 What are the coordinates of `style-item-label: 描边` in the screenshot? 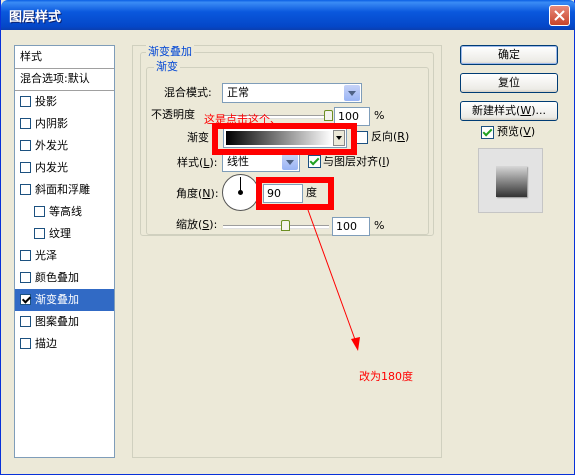 It's located at (46, 343).